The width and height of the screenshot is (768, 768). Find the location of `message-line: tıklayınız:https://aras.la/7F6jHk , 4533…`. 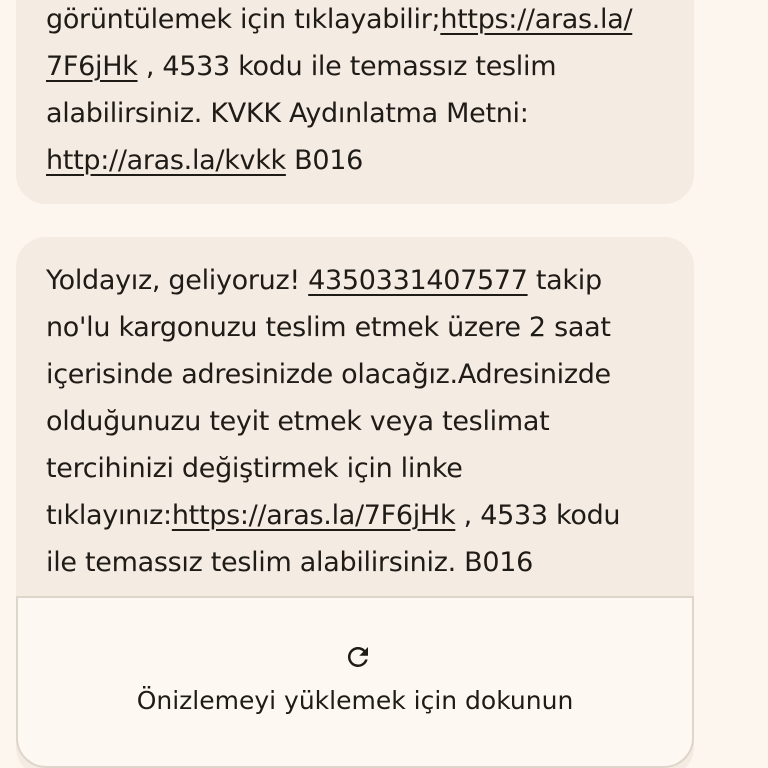

message-line: tıklayınız:https://aras.la/7F6jHk , 4533… is located at coordinates (360, 515).